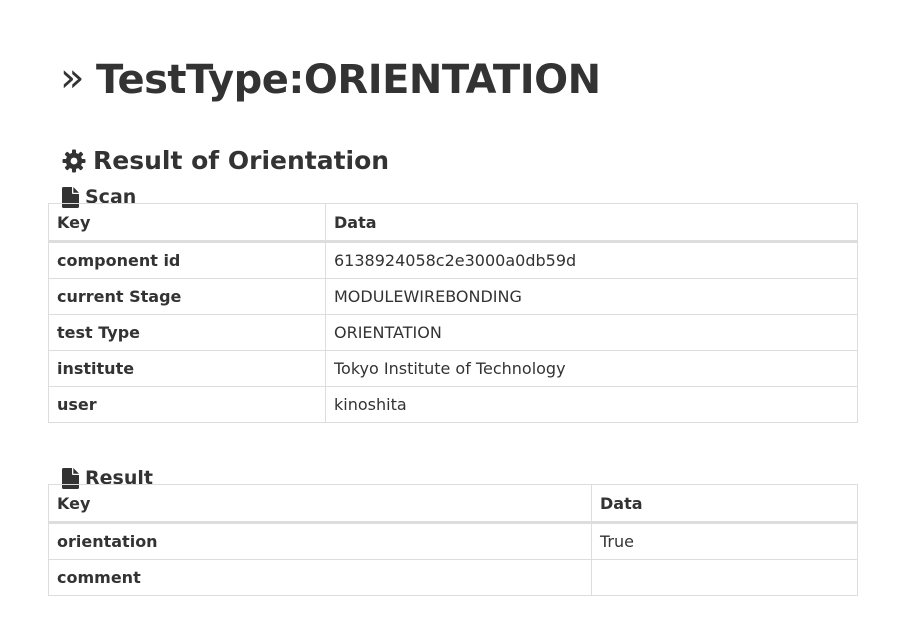  I want to click on gear-icon, so click(74, 161).